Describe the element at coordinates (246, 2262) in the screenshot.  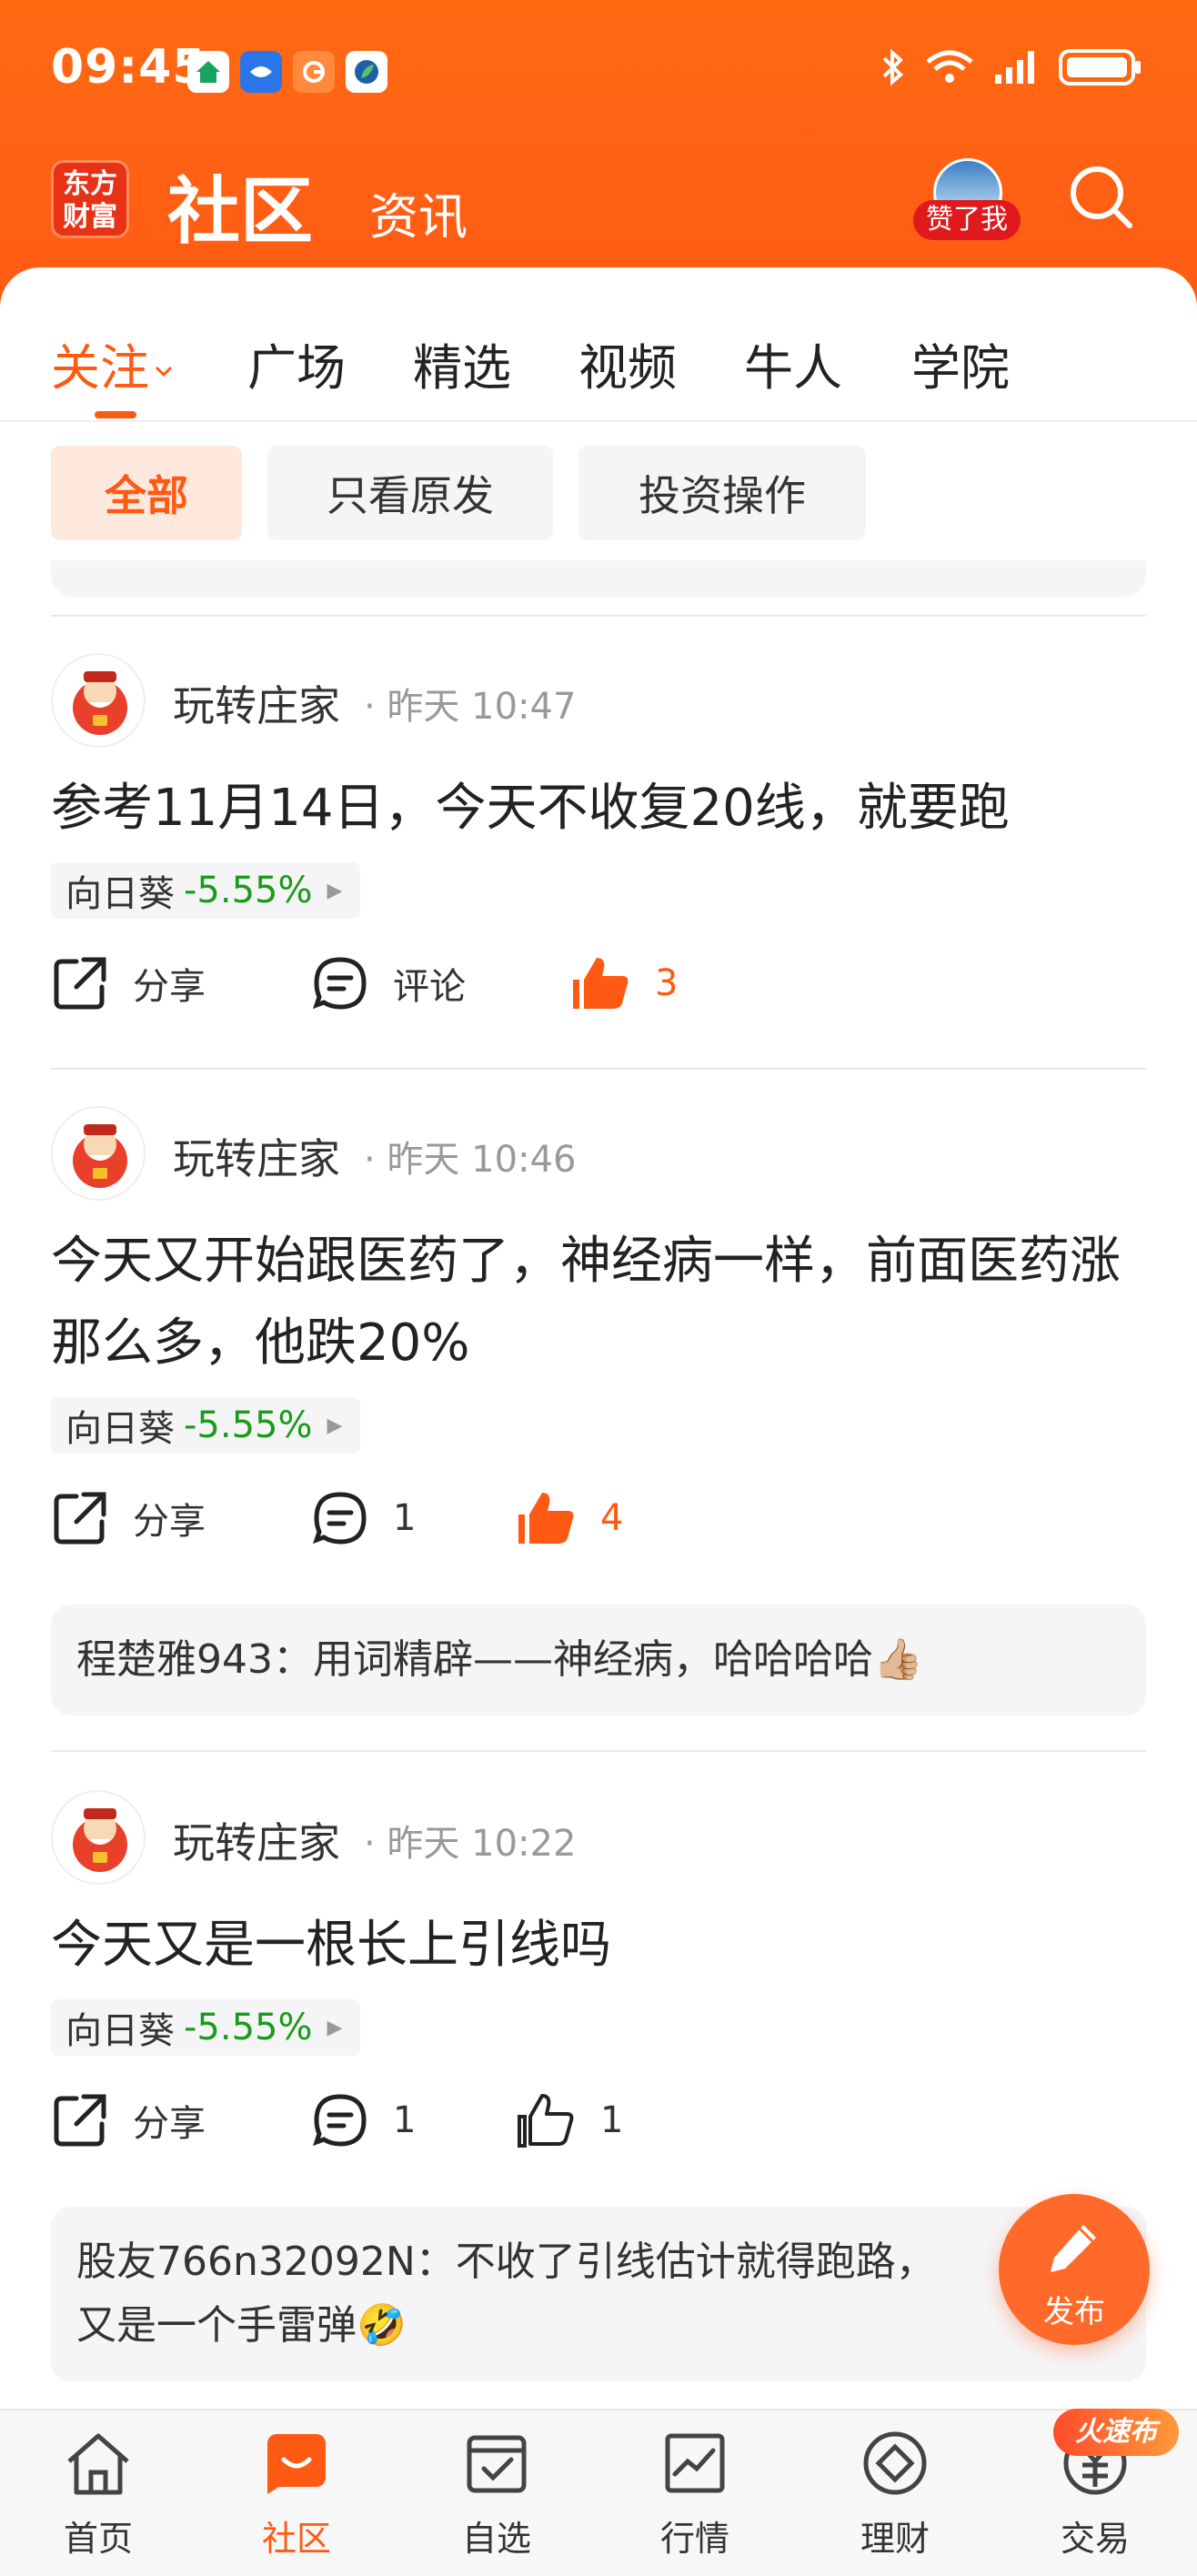
I see `commenter-name: 股友766n32092N` at that location.